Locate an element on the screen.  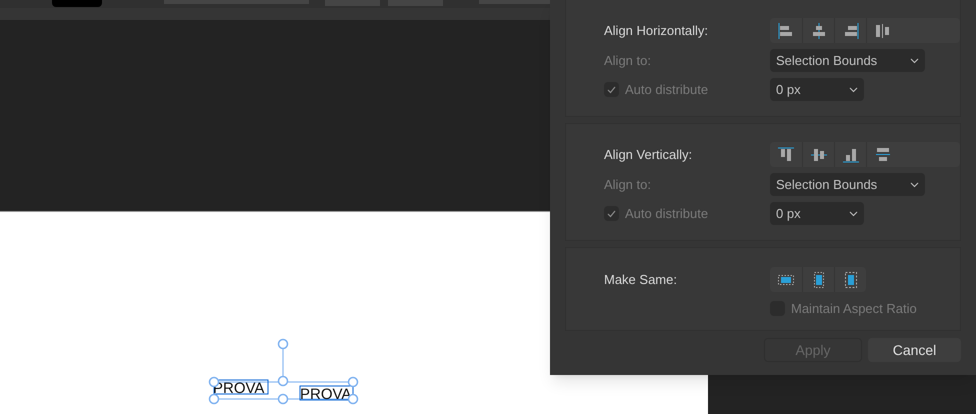
checkbox-label: Maintain Aspect Ratio is located at coordinates (854, 309).